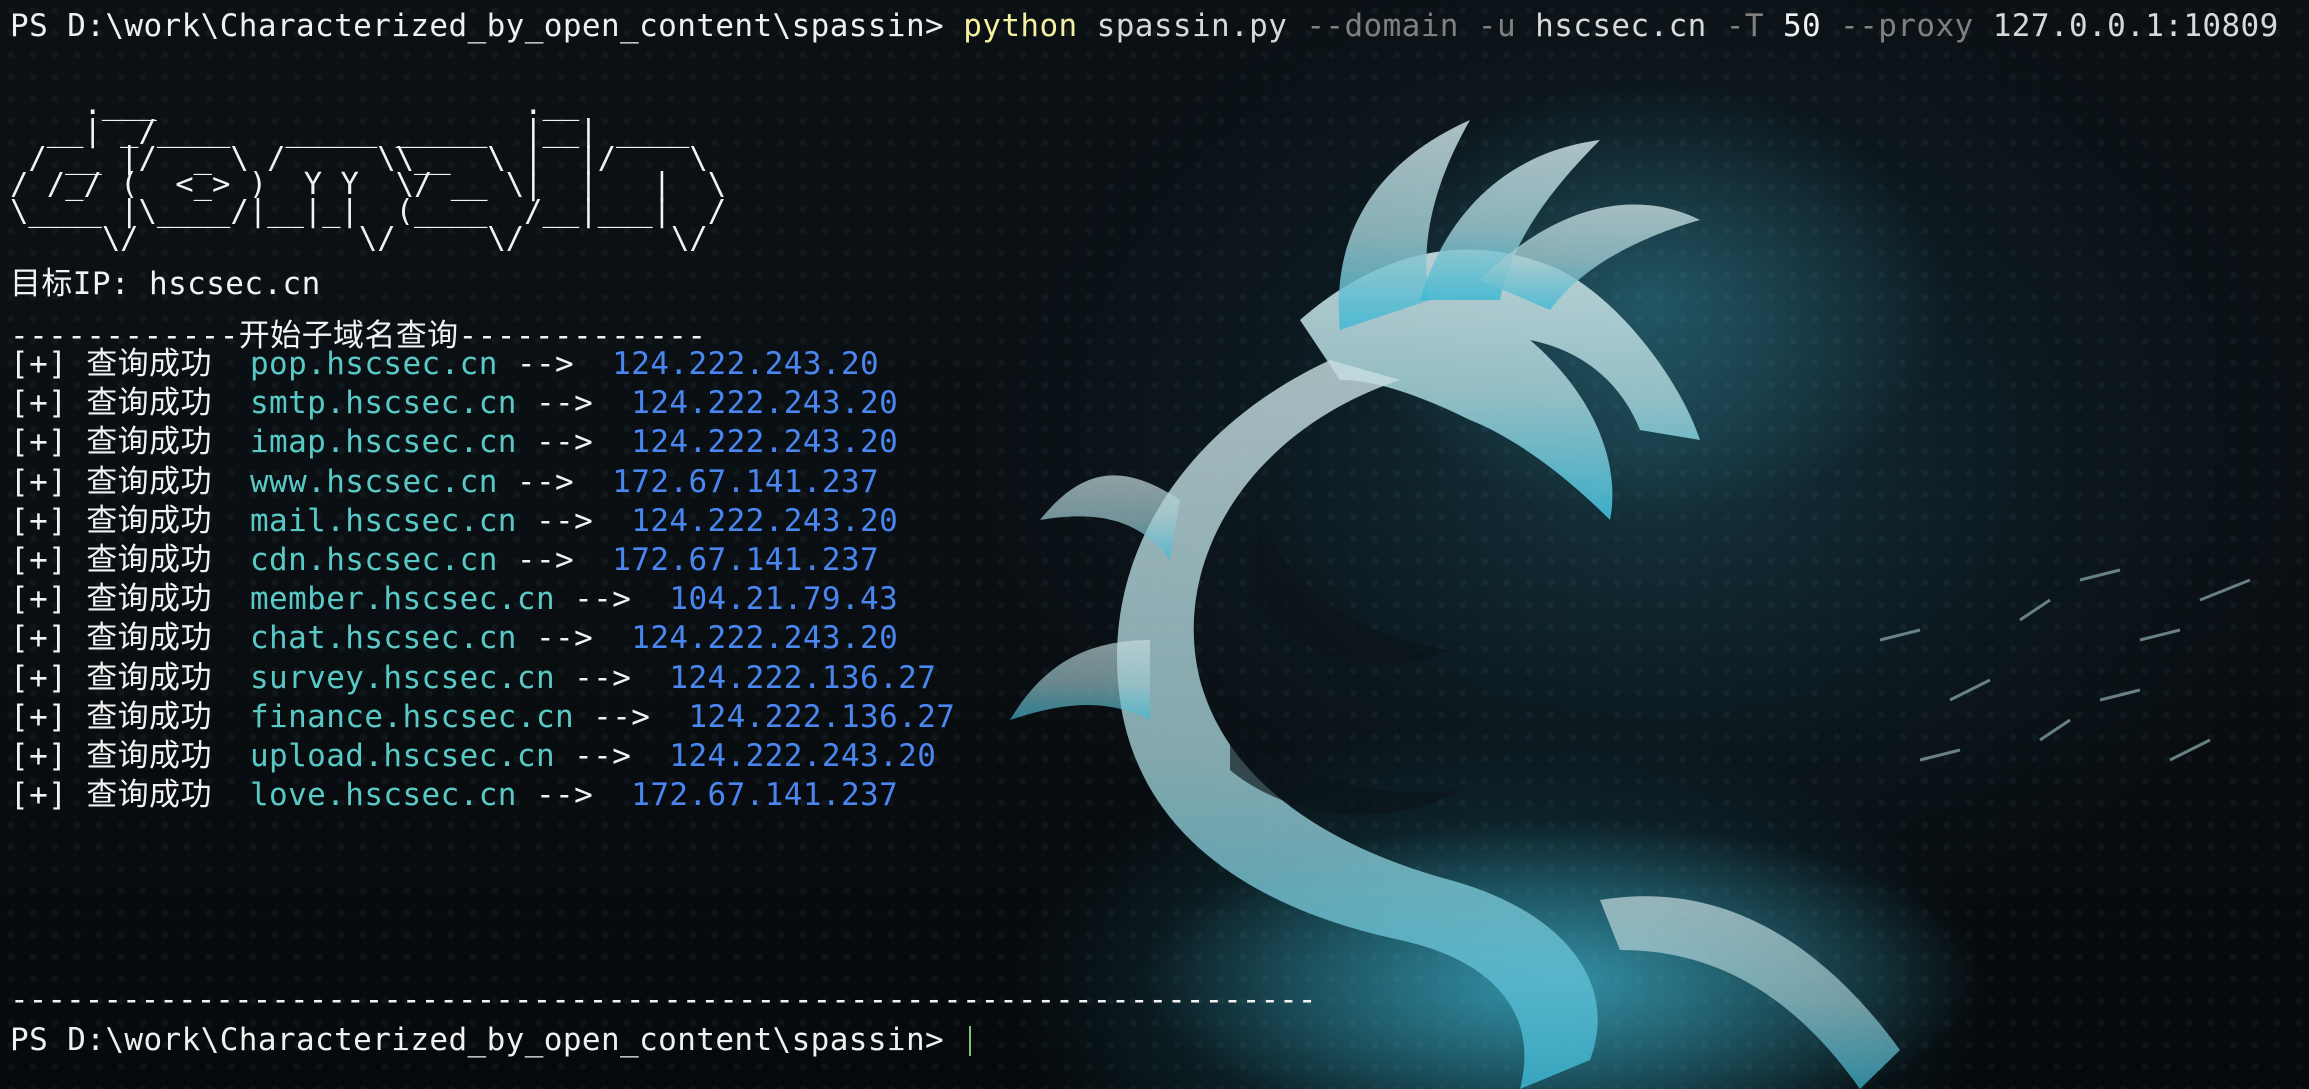  What do you see at coordinates (1382, 26) in the screenshot?
I see `flag-domain: --domain` at bounding box center [1382, 26].